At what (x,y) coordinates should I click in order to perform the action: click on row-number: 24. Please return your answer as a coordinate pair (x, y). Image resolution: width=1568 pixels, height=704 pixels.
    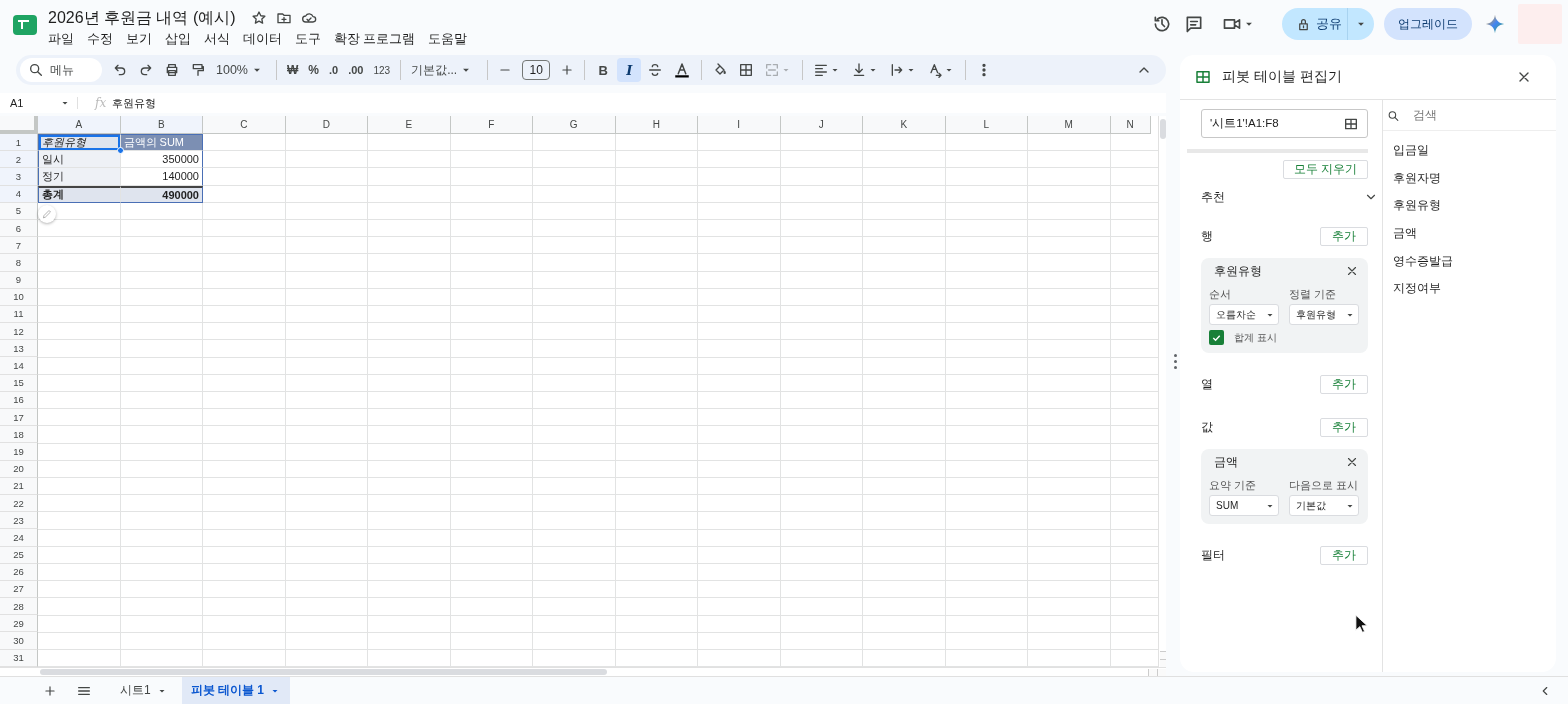
    Looking at the image, I should click on (19, 538).